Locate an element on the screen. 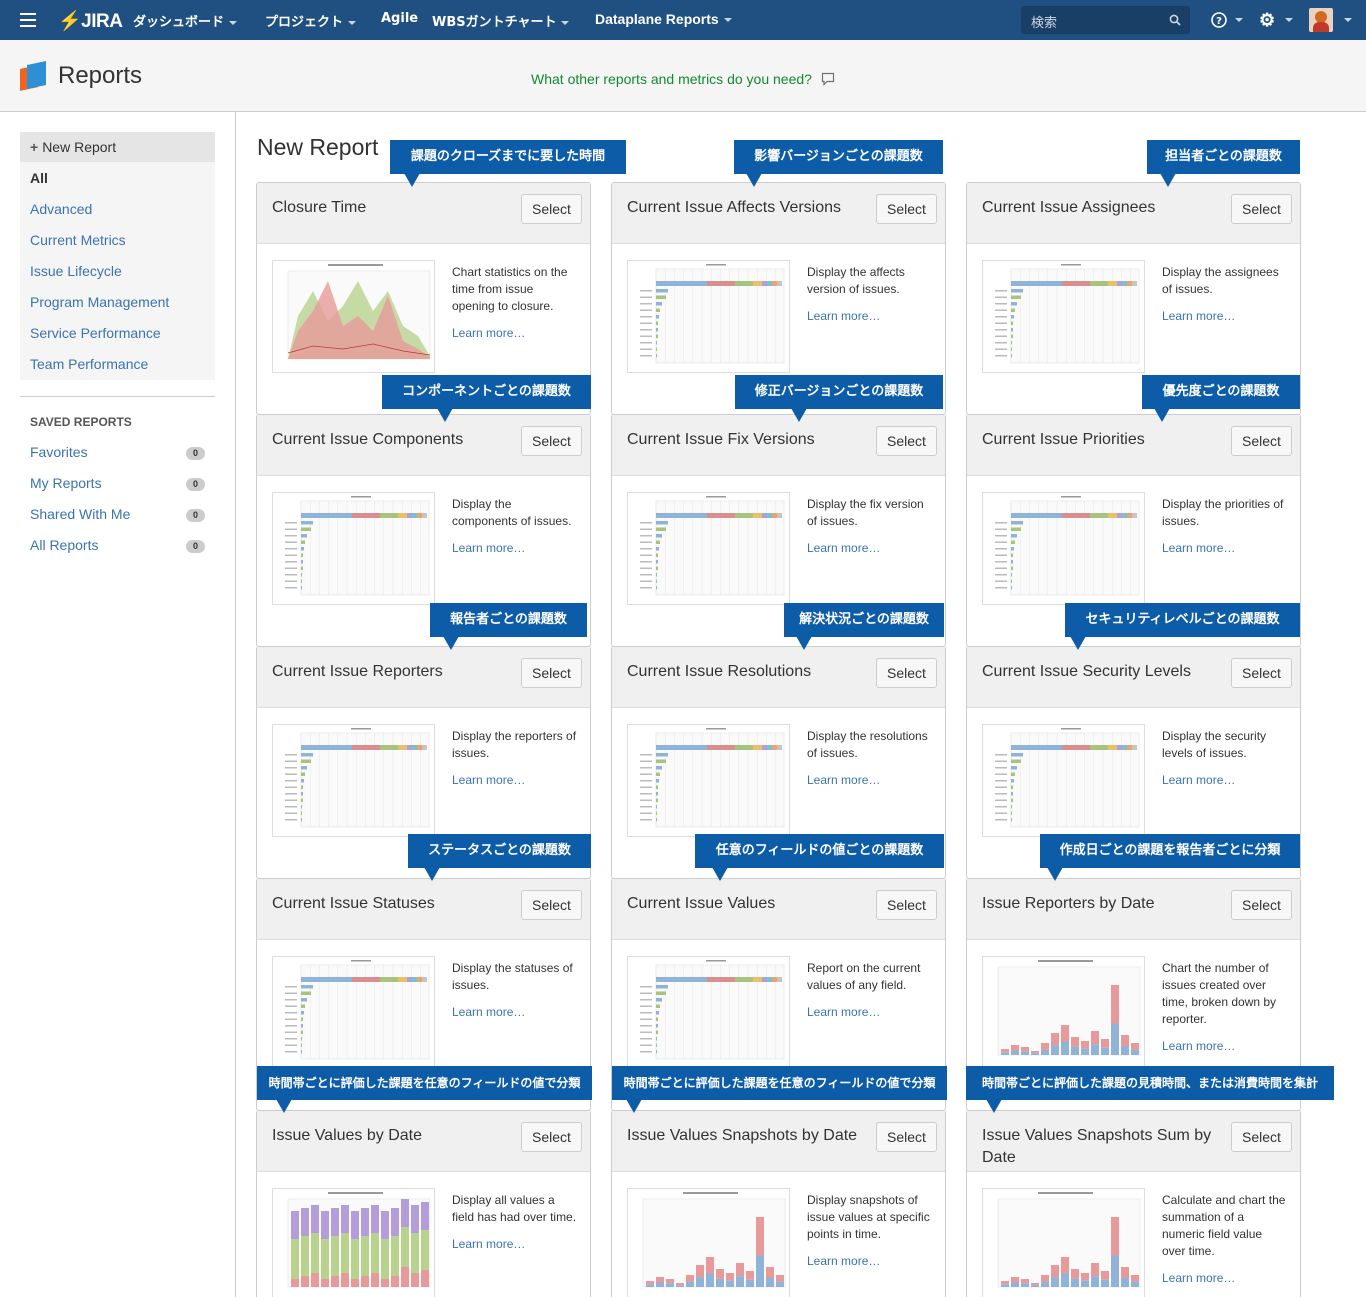 Image resolution: width=1366 pixels, height=1297 pixels. nav-dataplane-reports: Dataplane Reports is located at coordinates (663, 19).